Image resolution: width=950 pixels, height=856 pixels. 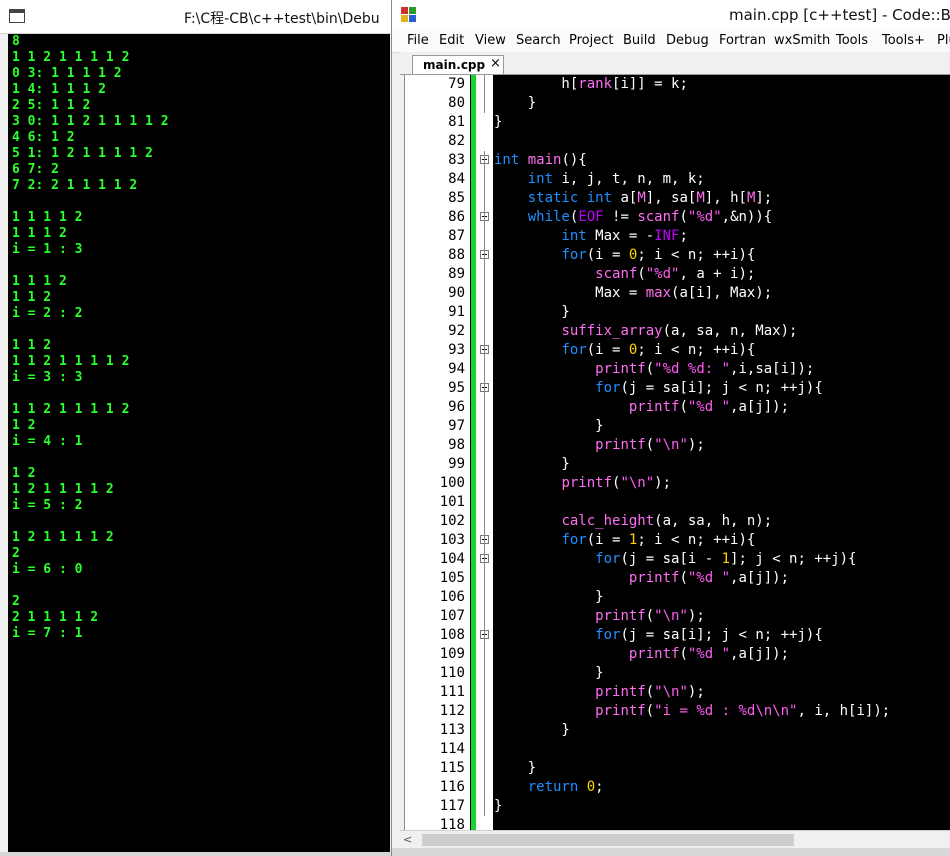 What do you see at coordinates (677, 559) in the screenshot?
I see `code-line: 104 for(j = sa[i - 1]; j < n; ++j){` at bounding box center [677, 559].